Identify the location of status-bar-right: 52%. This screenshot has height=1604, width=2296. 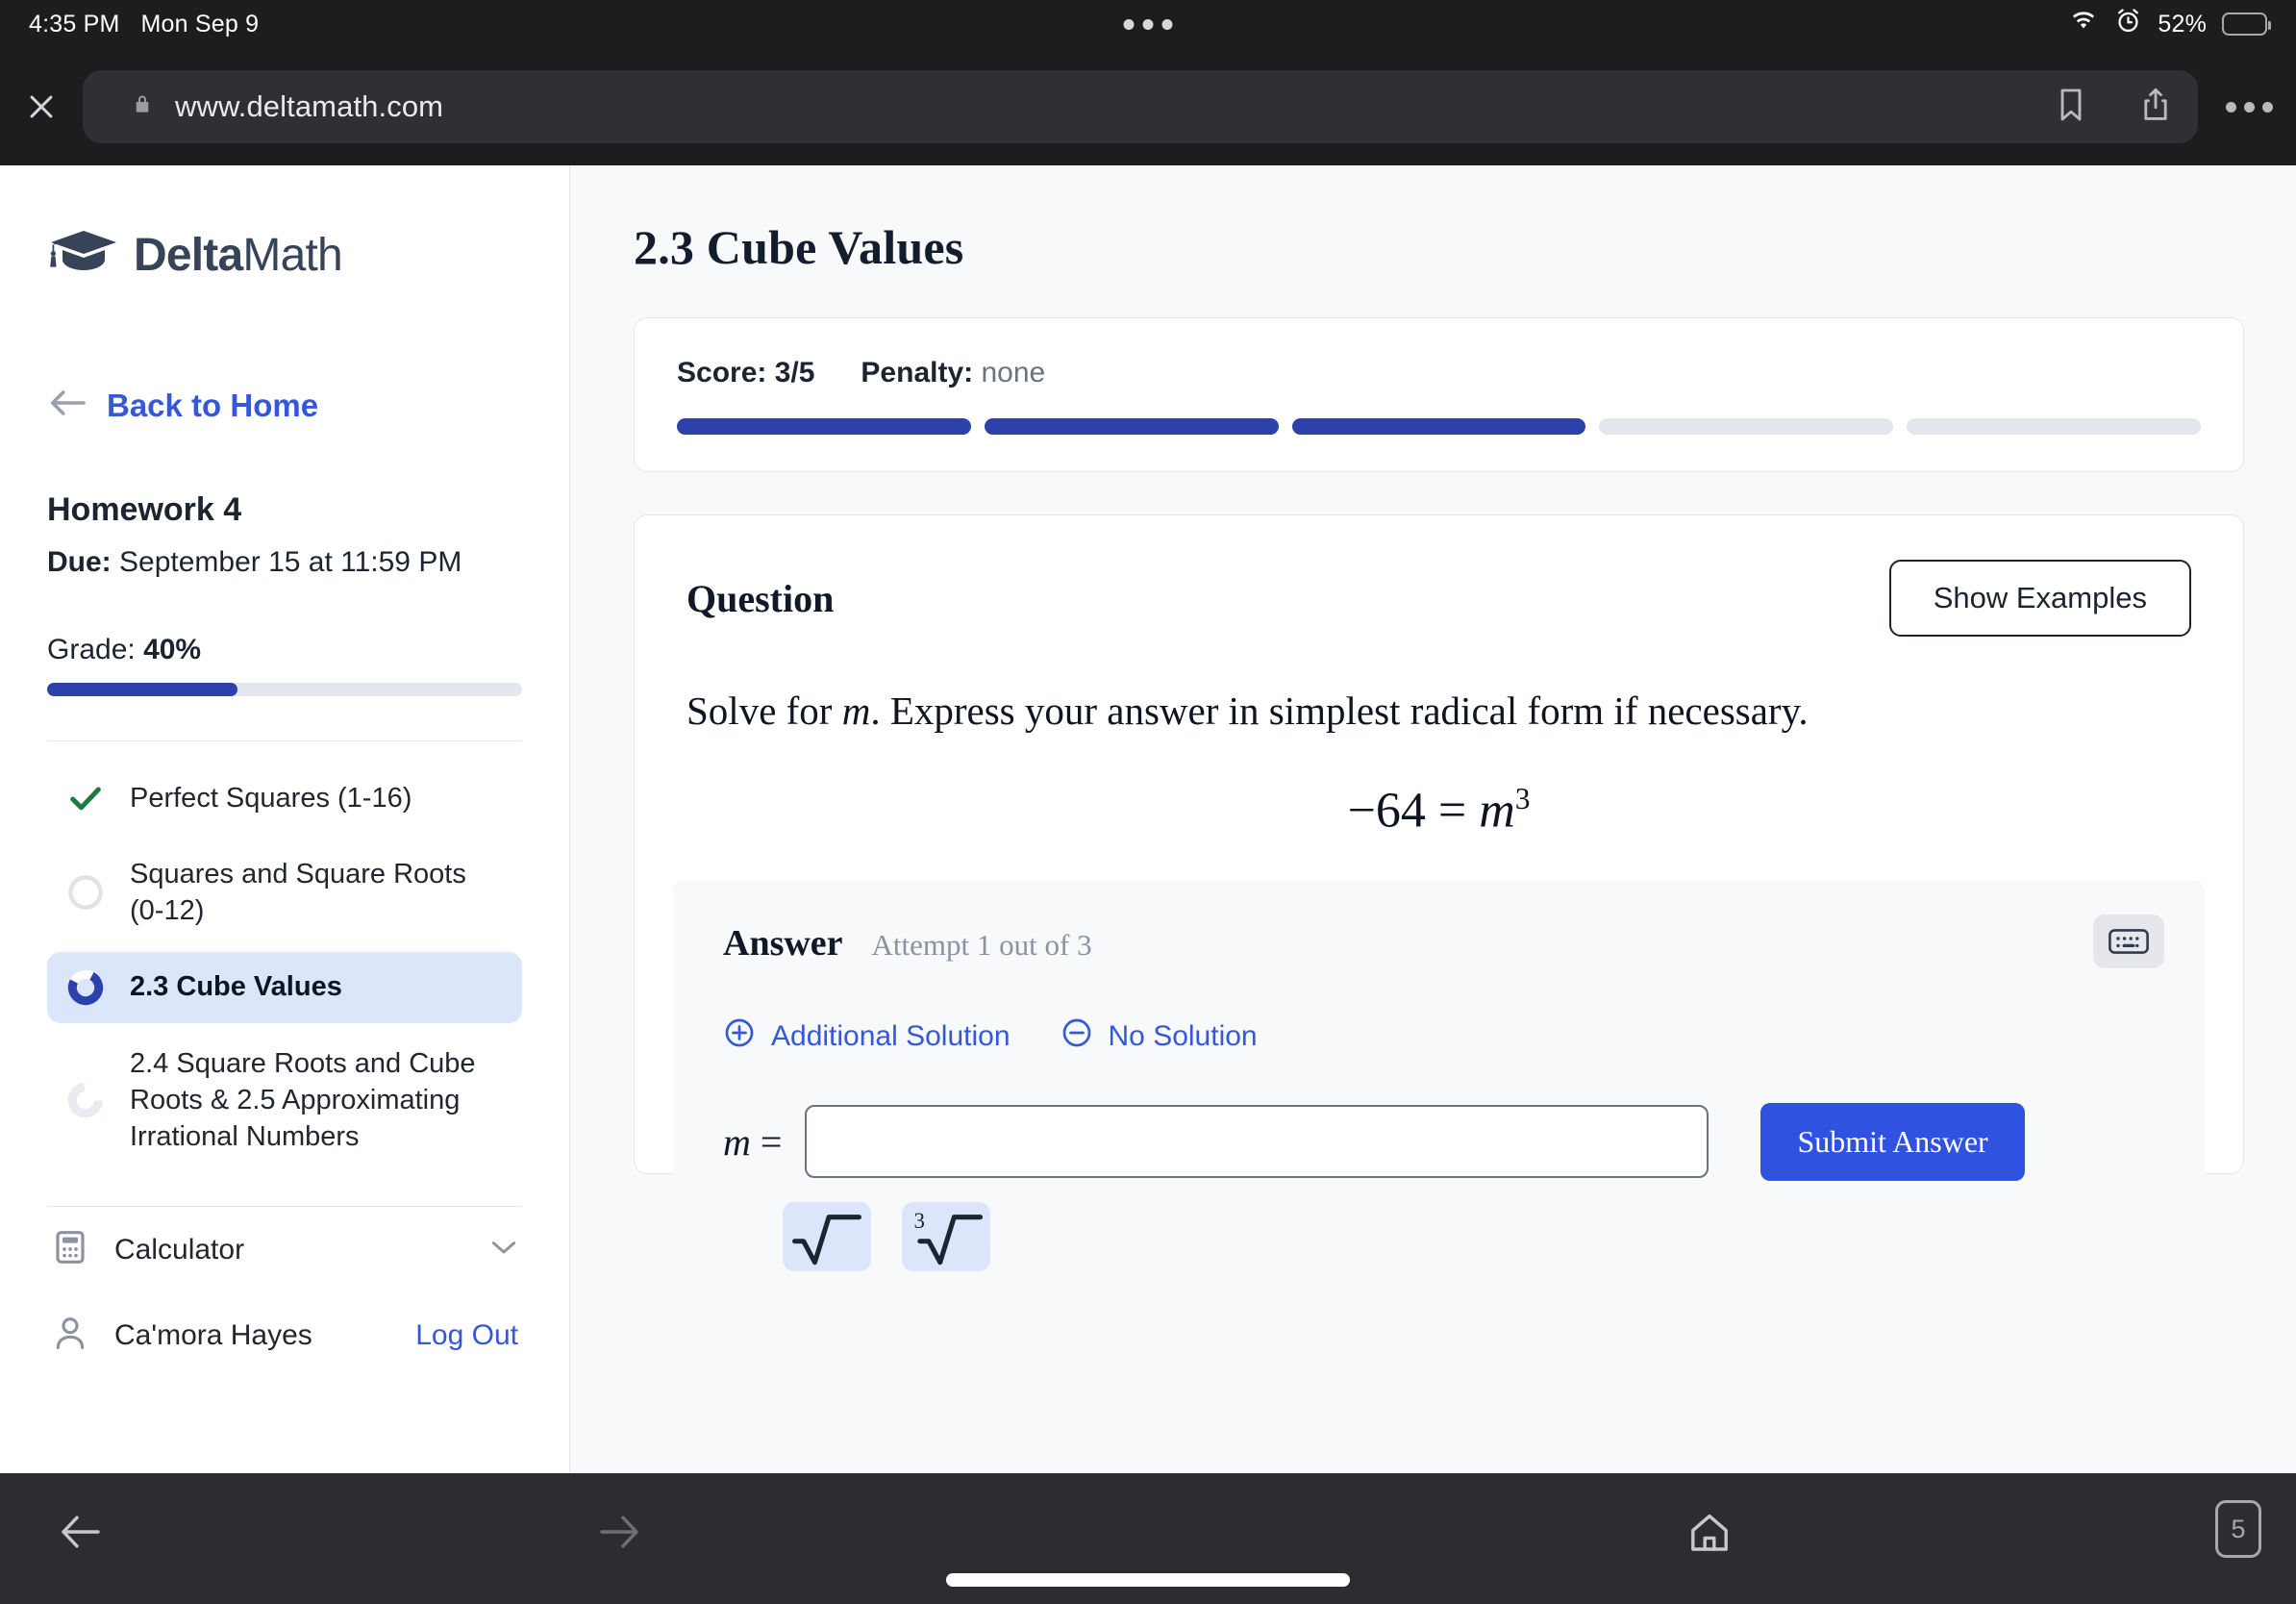
(2169, 24).